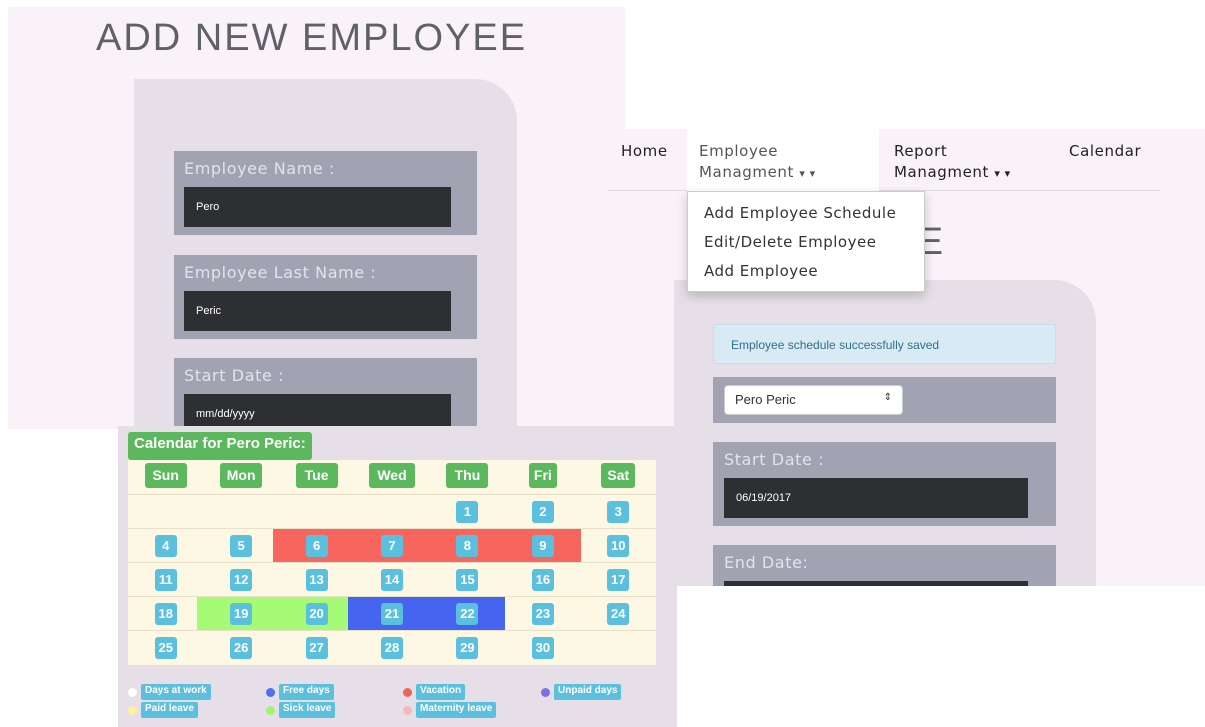 Image resolution: width=1205 pixels, height=727 pixels. Describe the element at coordinates (884, 565) in the screenshot. I see `end-date-group: End Date:` at that location.